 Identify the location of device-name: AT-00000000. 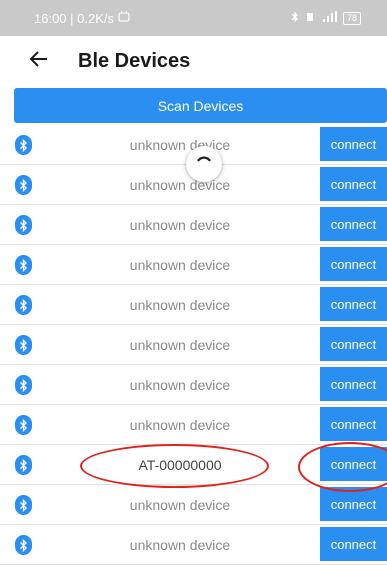
(180, 465).